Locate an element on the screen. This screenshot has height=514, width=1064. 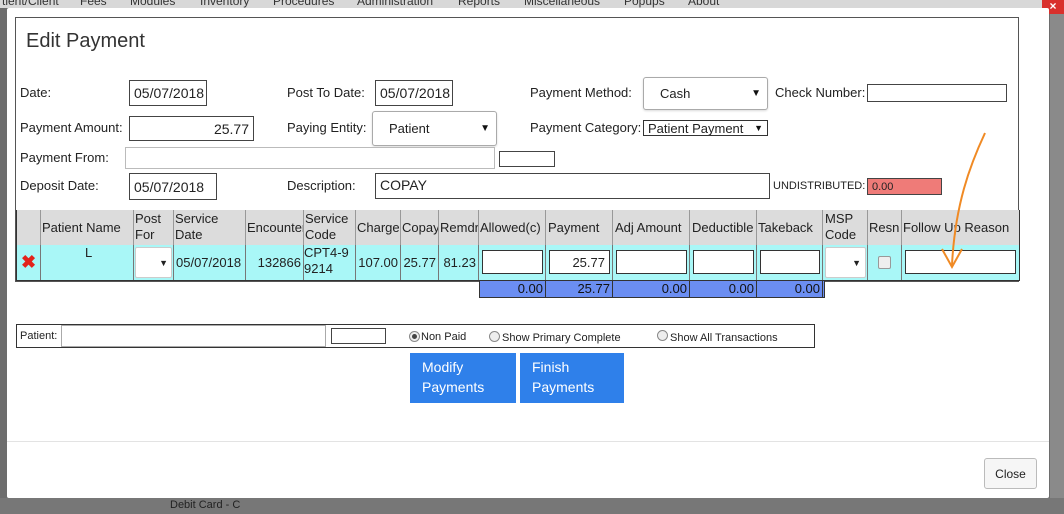
description-label: Description: is located at coordinates (321, 185).